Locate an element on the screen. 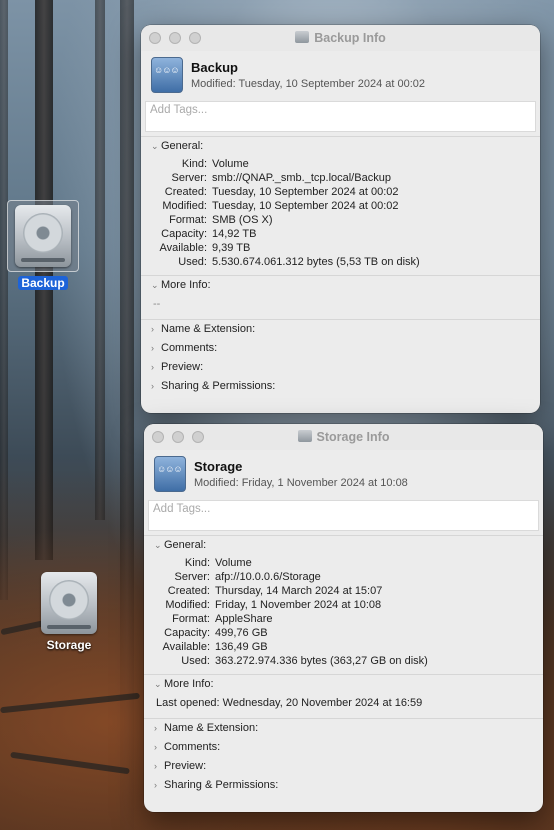 The width and height of the screenshot is (554, 830). property-value: smb://QNAP._smb._tcp.local/Backup is located at coordinates (301, 178).